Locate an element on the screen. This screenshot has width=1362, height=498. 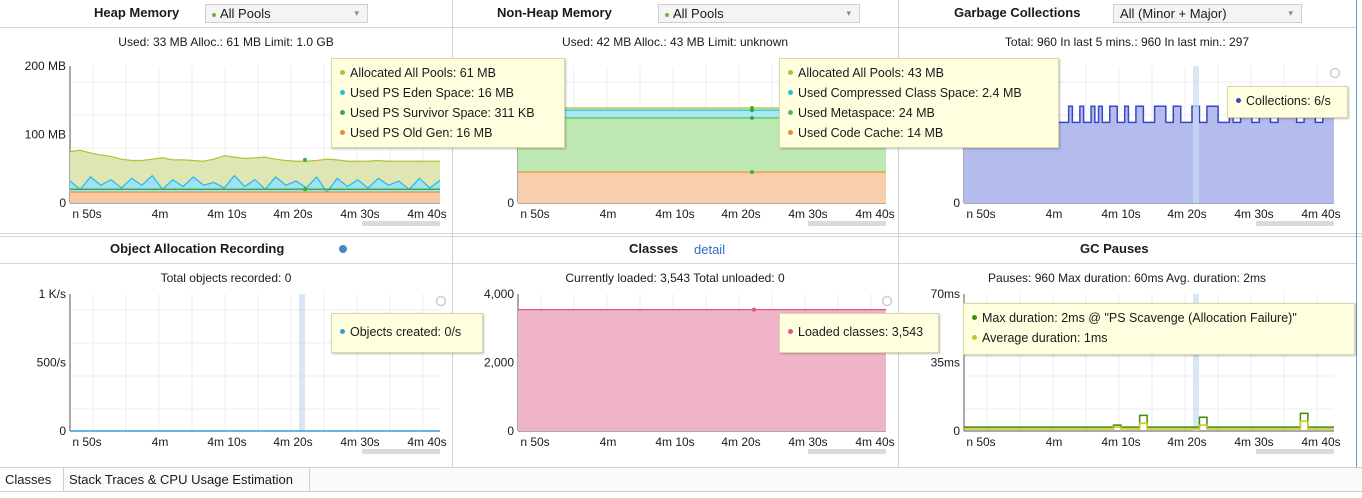
tooltip-row: Used Code Cache: 14 MB is located at coordinates (919, 133).